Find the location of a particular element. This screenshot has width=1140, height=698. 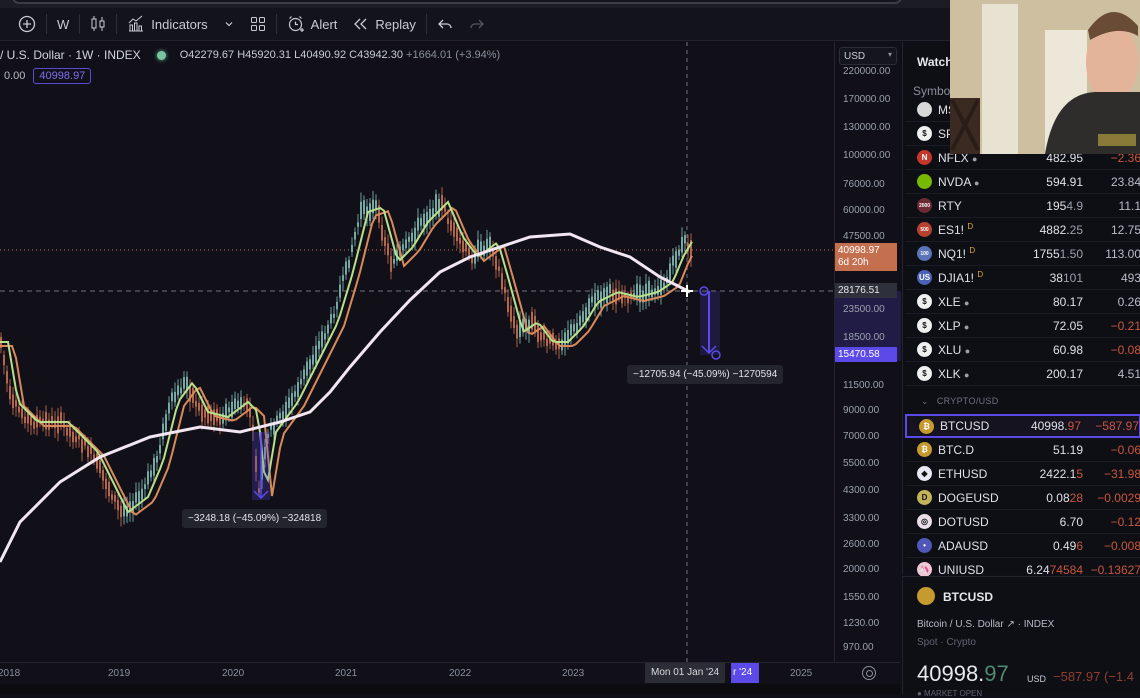

price-tail: 6 is located at coordinates (1079, 545).